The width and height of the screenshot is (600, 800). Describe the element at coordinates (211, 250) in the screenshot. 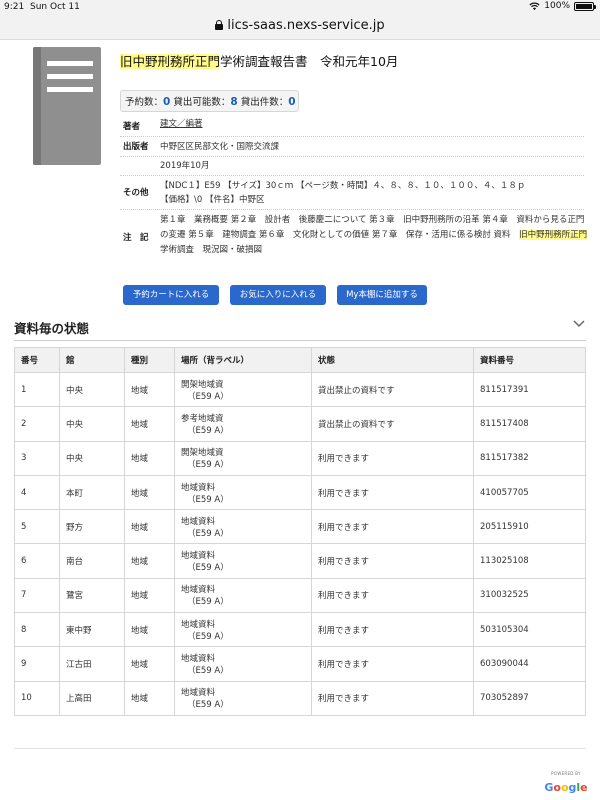

I see `notes-line-3: 学術調査 現況図・破損図` at that location.